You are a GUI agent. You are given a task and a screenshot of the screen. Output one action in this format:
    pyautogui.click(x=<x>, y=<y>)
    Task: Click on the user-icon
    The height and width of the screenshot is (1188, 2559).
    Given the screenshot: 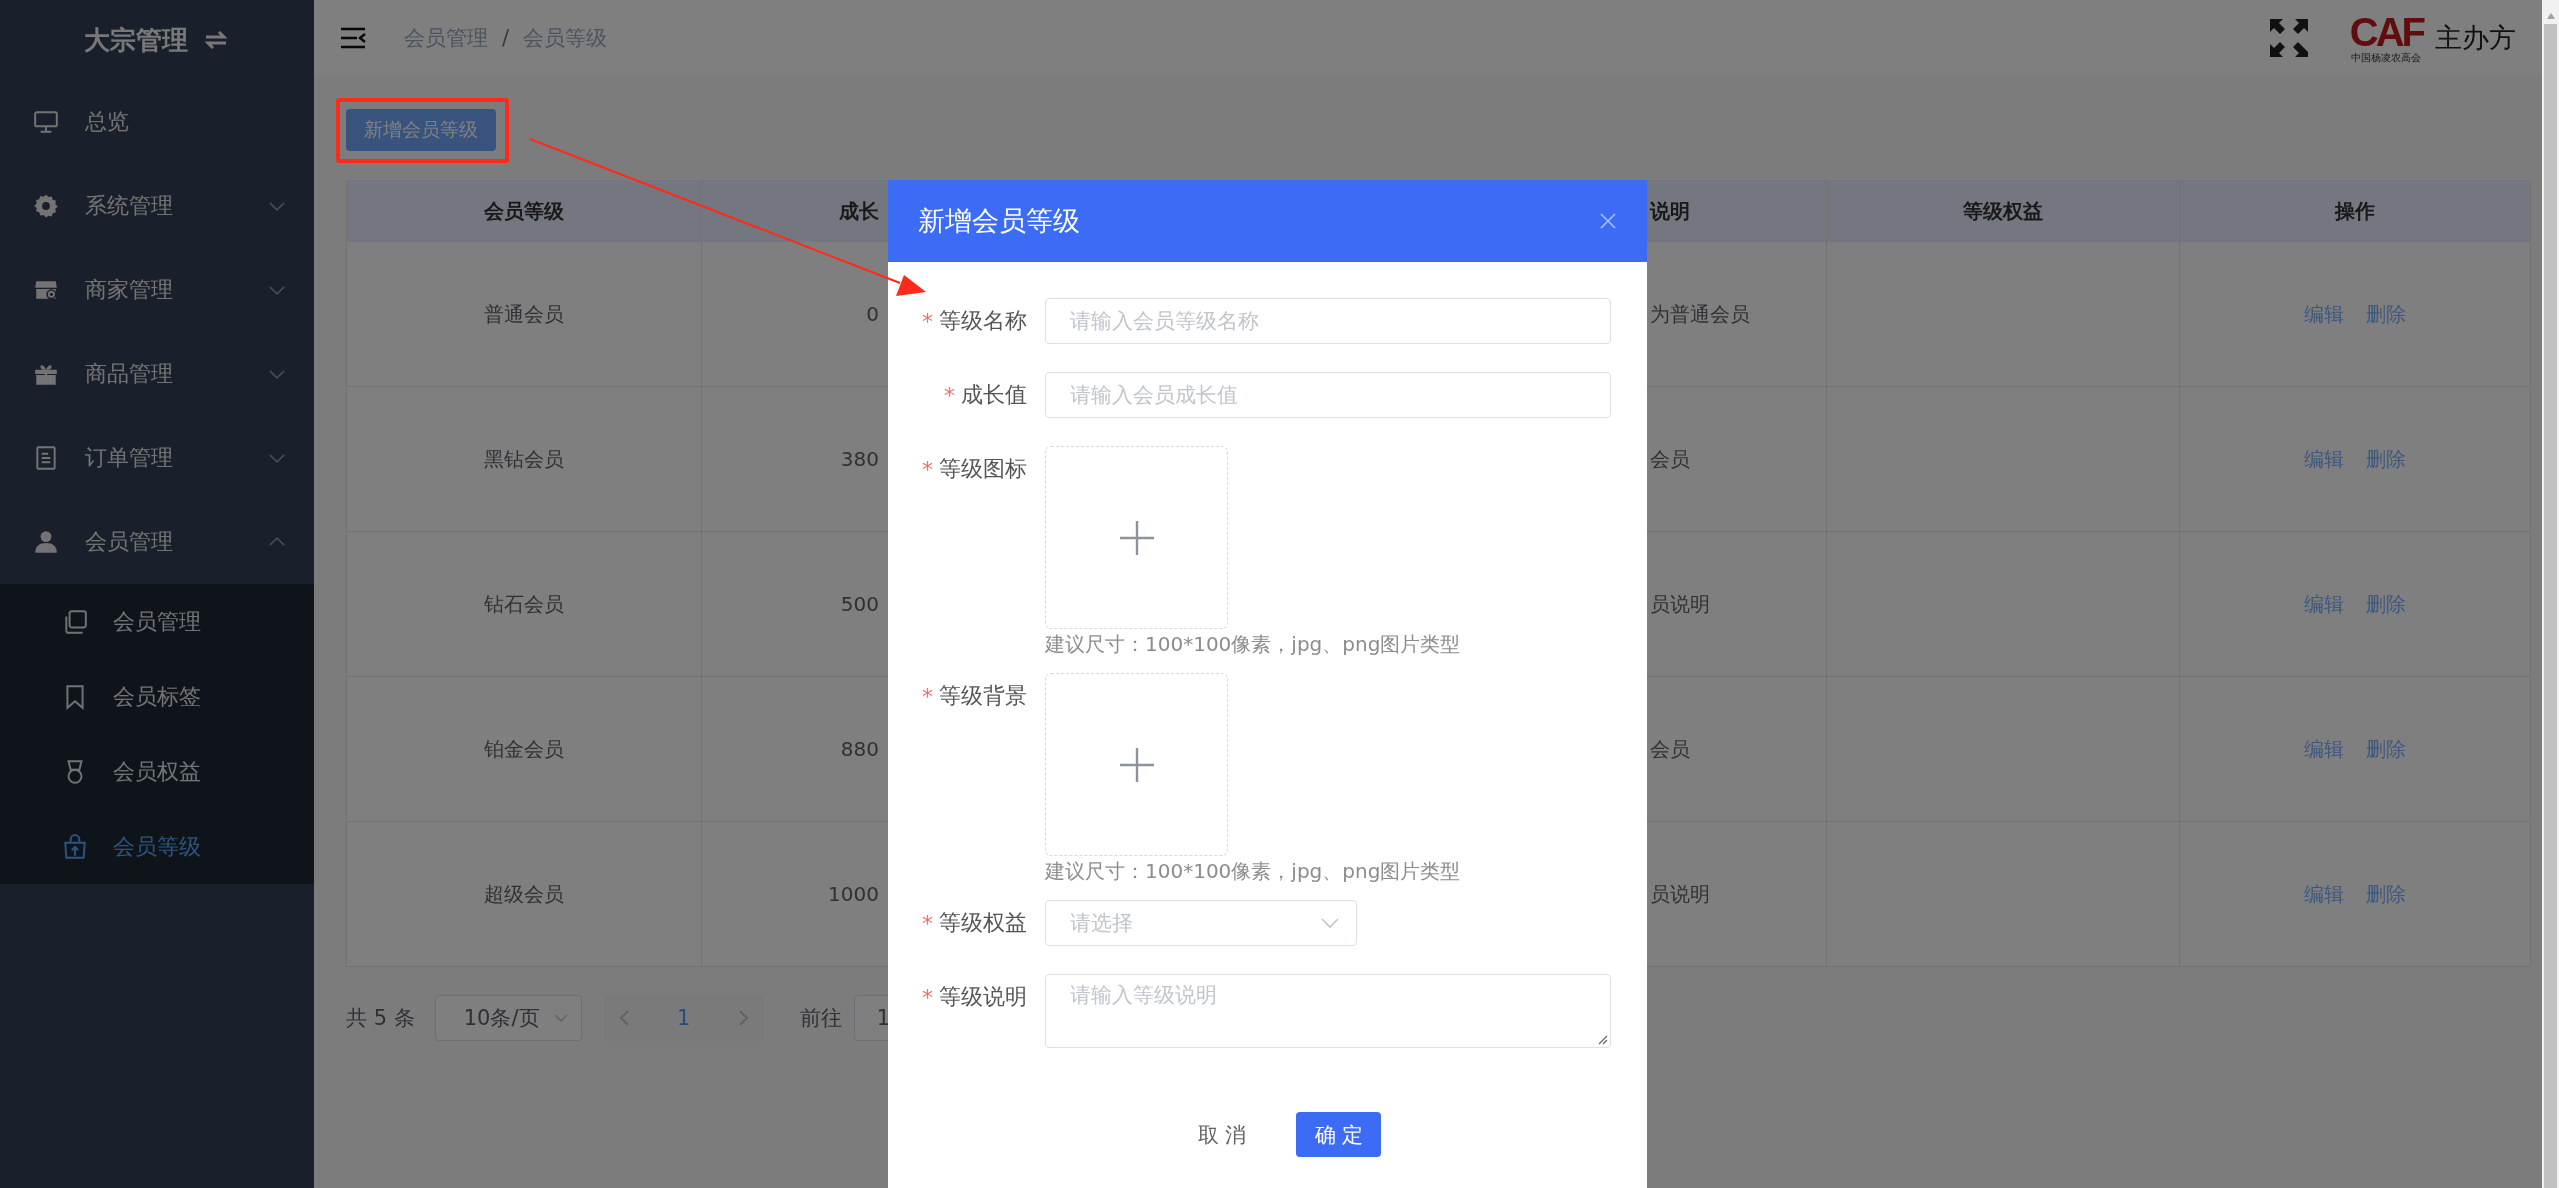 What is the action you would take?
    pyautogui.click(x=46, y=542)
    